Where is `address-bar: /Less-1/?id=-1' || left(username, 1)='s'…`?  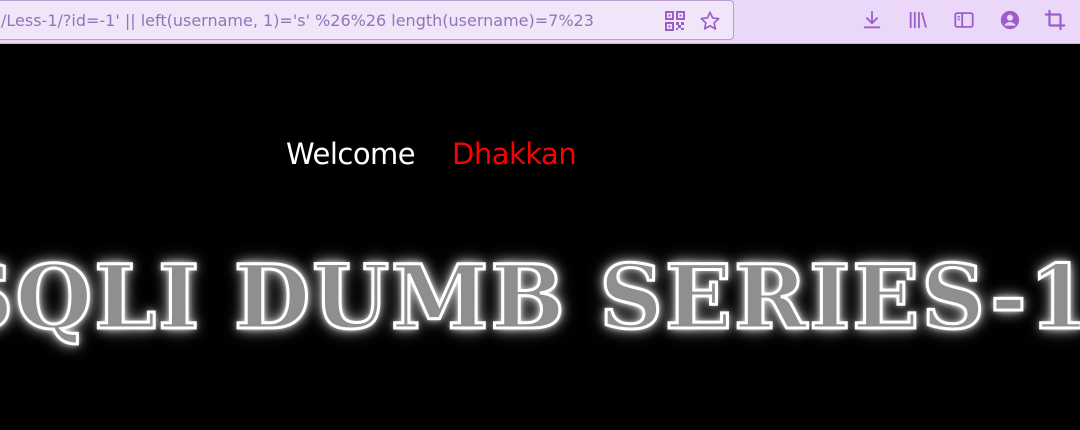 address-bar: /Less-1/?id=-1' || left(username, 1)='s'… is located at coordinates (367, 20).